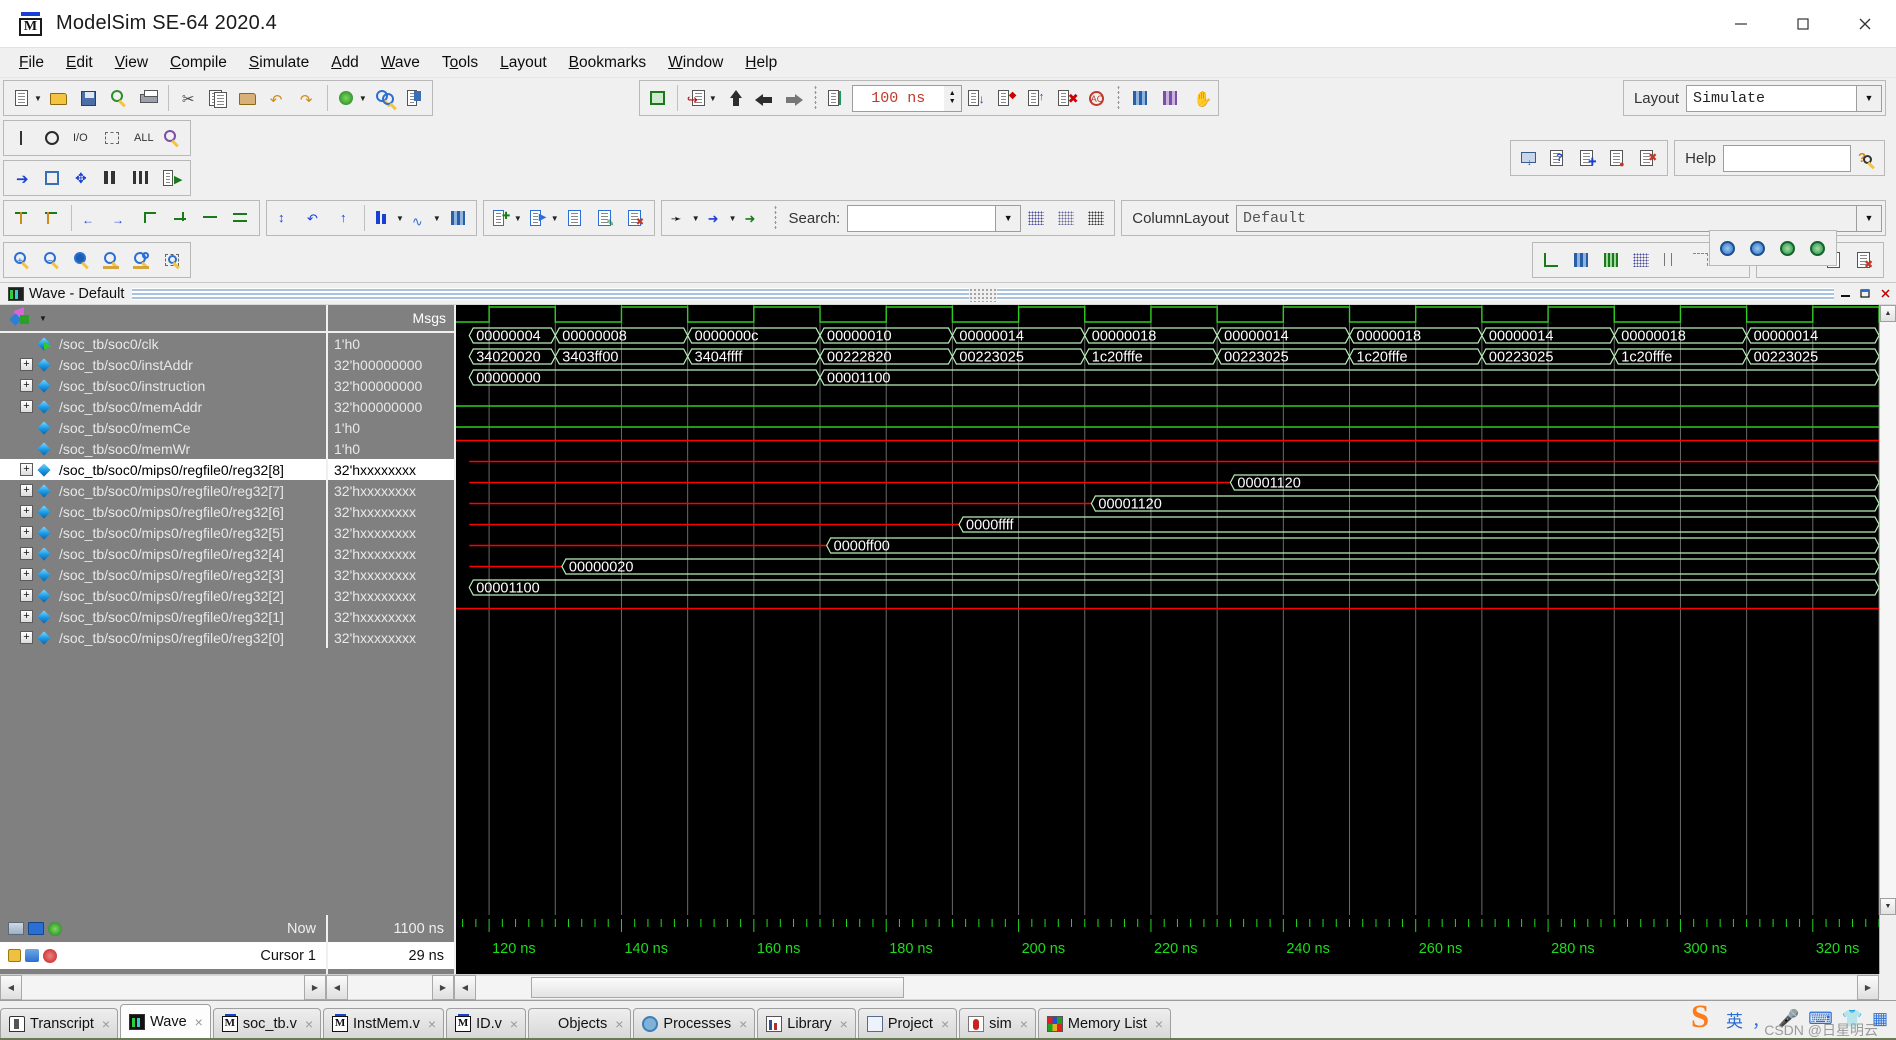 This screenshot has width=1896, height=1040. I want to click on menu-edit: Edit, so click(79, 63).